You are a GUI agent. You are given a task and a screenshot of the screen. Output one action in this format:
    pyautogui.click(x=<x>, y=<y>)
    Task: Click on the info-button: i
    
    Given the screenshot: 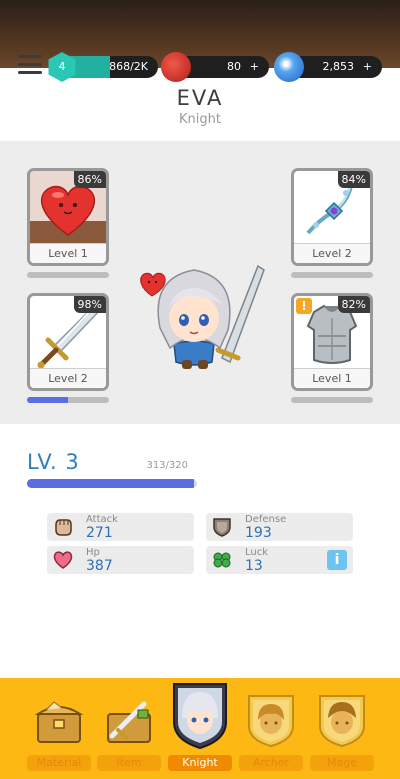 What is the action you would take?
    pyautogui.click(x=337, y=560)
    